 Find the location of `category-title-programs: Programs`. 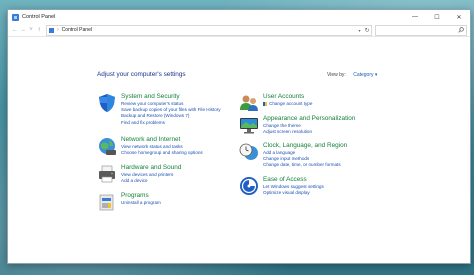

category-title-programs: Programs is located at coordinates (141, 196).